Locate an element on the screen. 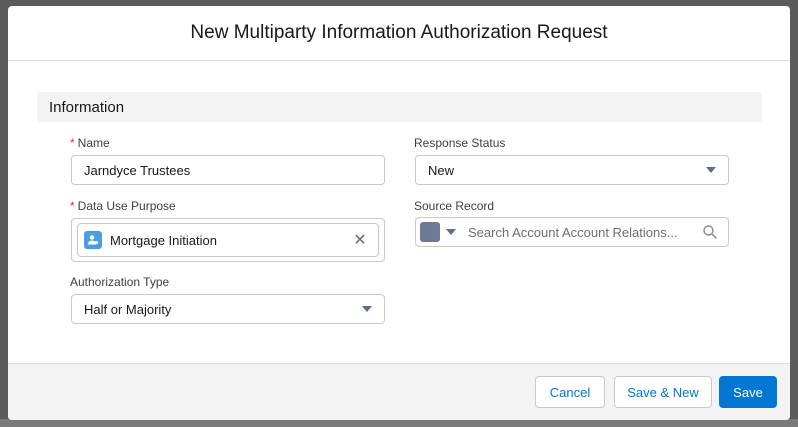  object-type-icon is located at coordinates (430, 232).